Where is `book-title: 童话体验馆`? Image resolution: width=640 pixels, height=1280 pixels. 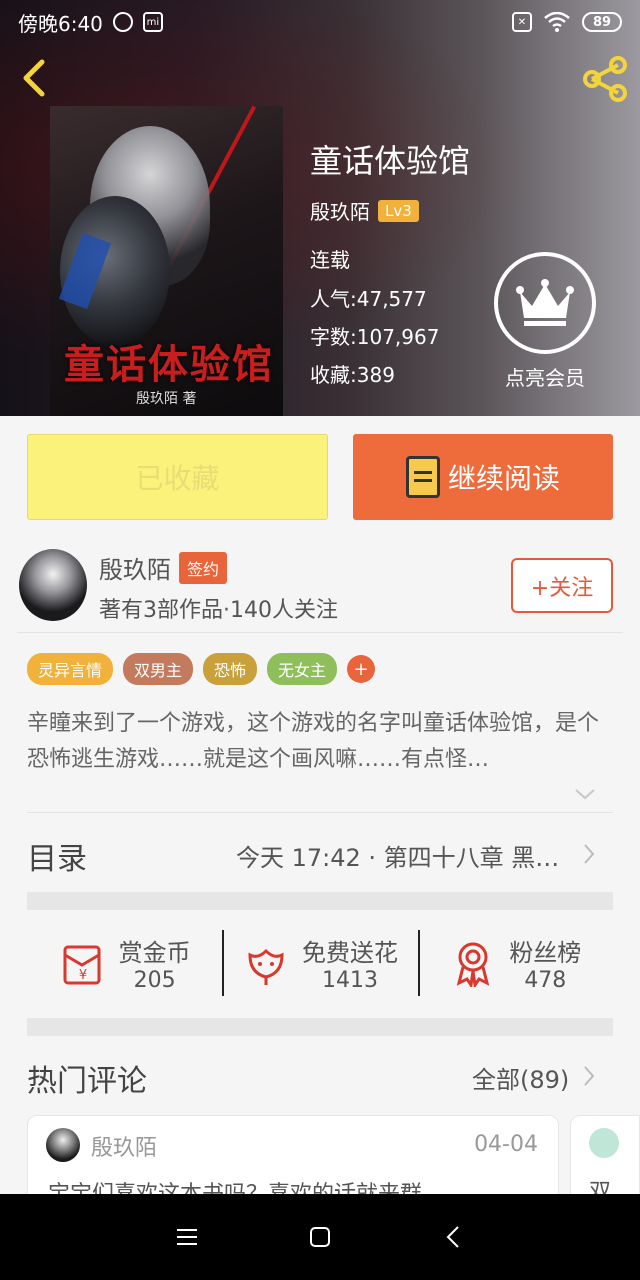 book-title: 童话体验馆 is located at coordinates (390, 161).